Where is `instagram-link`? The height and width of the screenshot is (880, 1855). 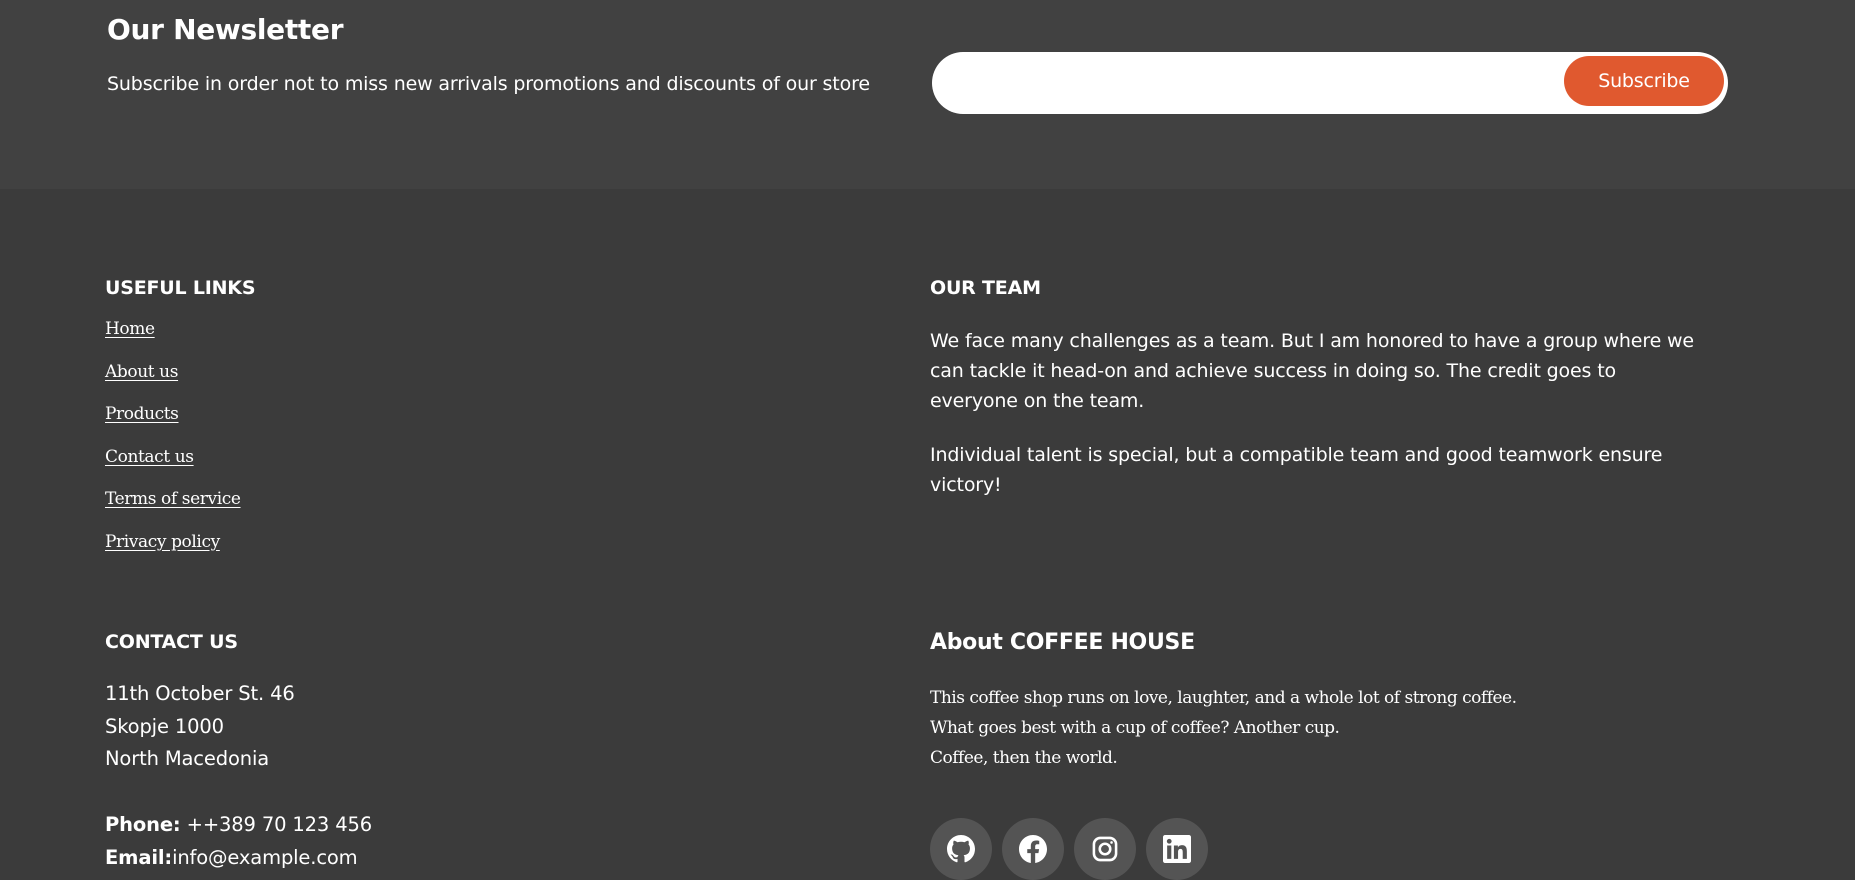
instagram-link is located at coordinates (1105, 849).